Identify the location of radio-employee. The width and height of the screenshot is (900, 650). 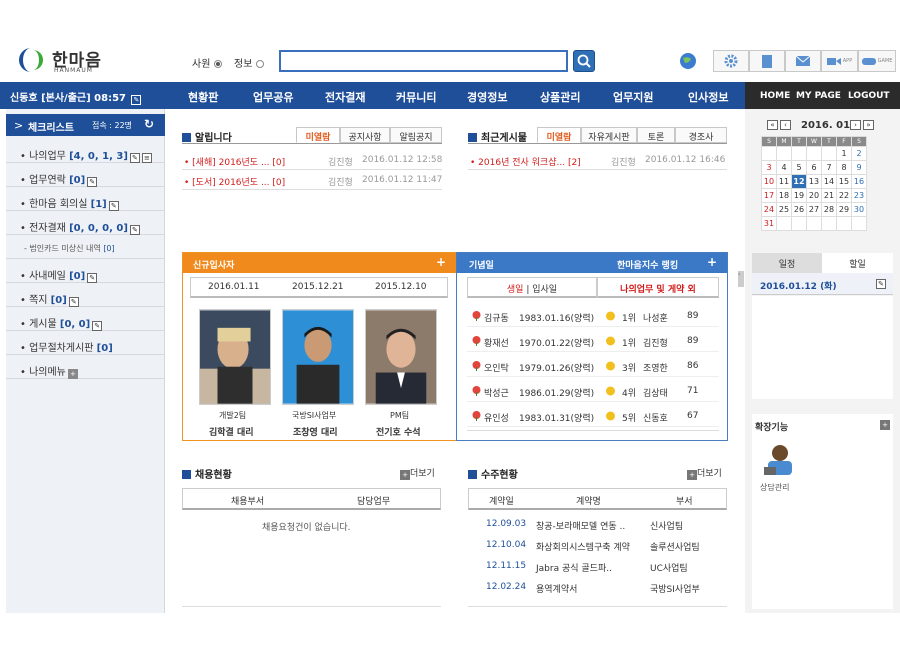
(218, 64).